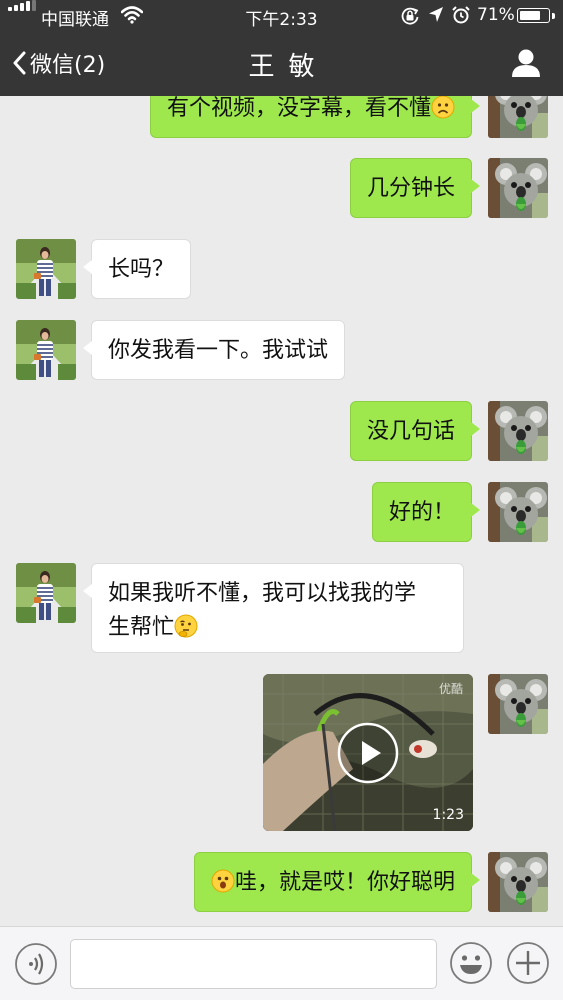 The image size is (563, 1000). Describe the element at coordinates (450, 689) in the screenshot. I see `video-brand: 优酷` at that location.